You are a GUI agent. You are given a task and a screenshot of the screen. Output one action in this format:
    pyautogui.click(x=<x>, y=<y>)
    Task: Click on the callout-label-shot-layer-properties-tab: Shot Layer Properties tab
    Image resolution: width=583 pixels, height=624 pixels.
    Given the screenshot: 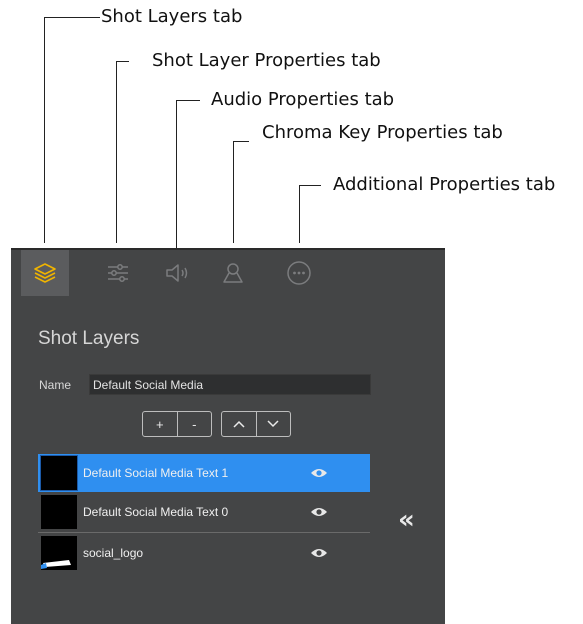 What is the action you would take?
    pyautogui.click(x=266, y=60)
    